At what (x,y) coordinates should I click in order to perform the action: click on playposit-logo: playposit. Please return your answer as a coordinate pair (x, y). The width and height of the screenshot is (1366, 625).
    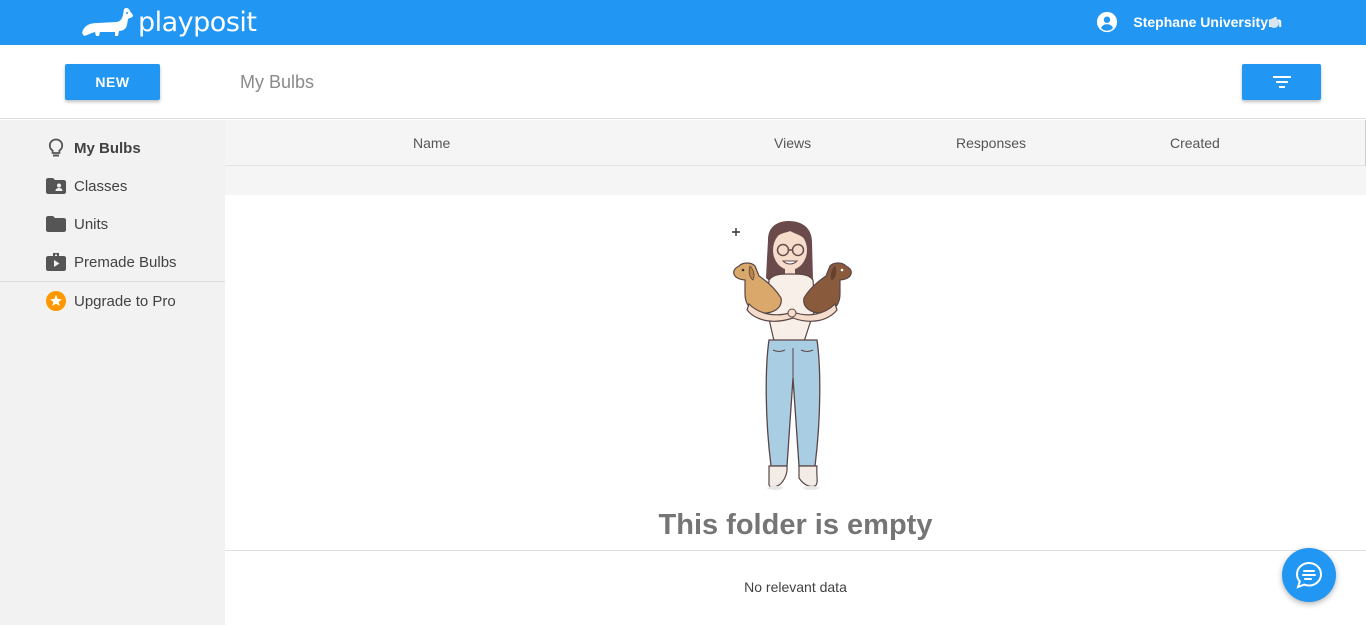
    Looking at the image, I should click on (167, 22).